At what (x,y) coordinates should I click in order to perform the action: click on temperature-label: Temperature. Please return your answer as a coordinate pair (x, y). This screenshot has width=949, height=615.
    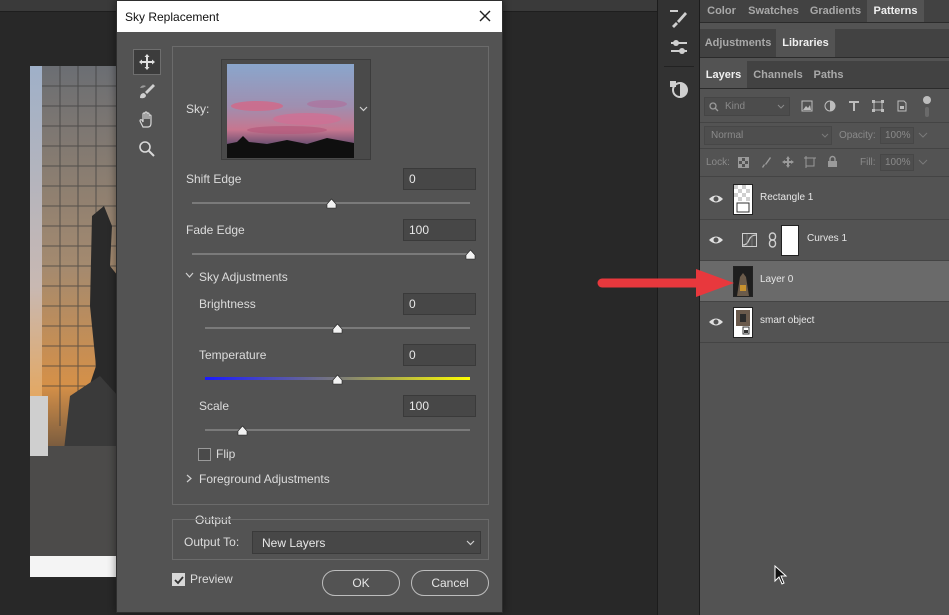
    Looking at the image, I should click on (233, 355).